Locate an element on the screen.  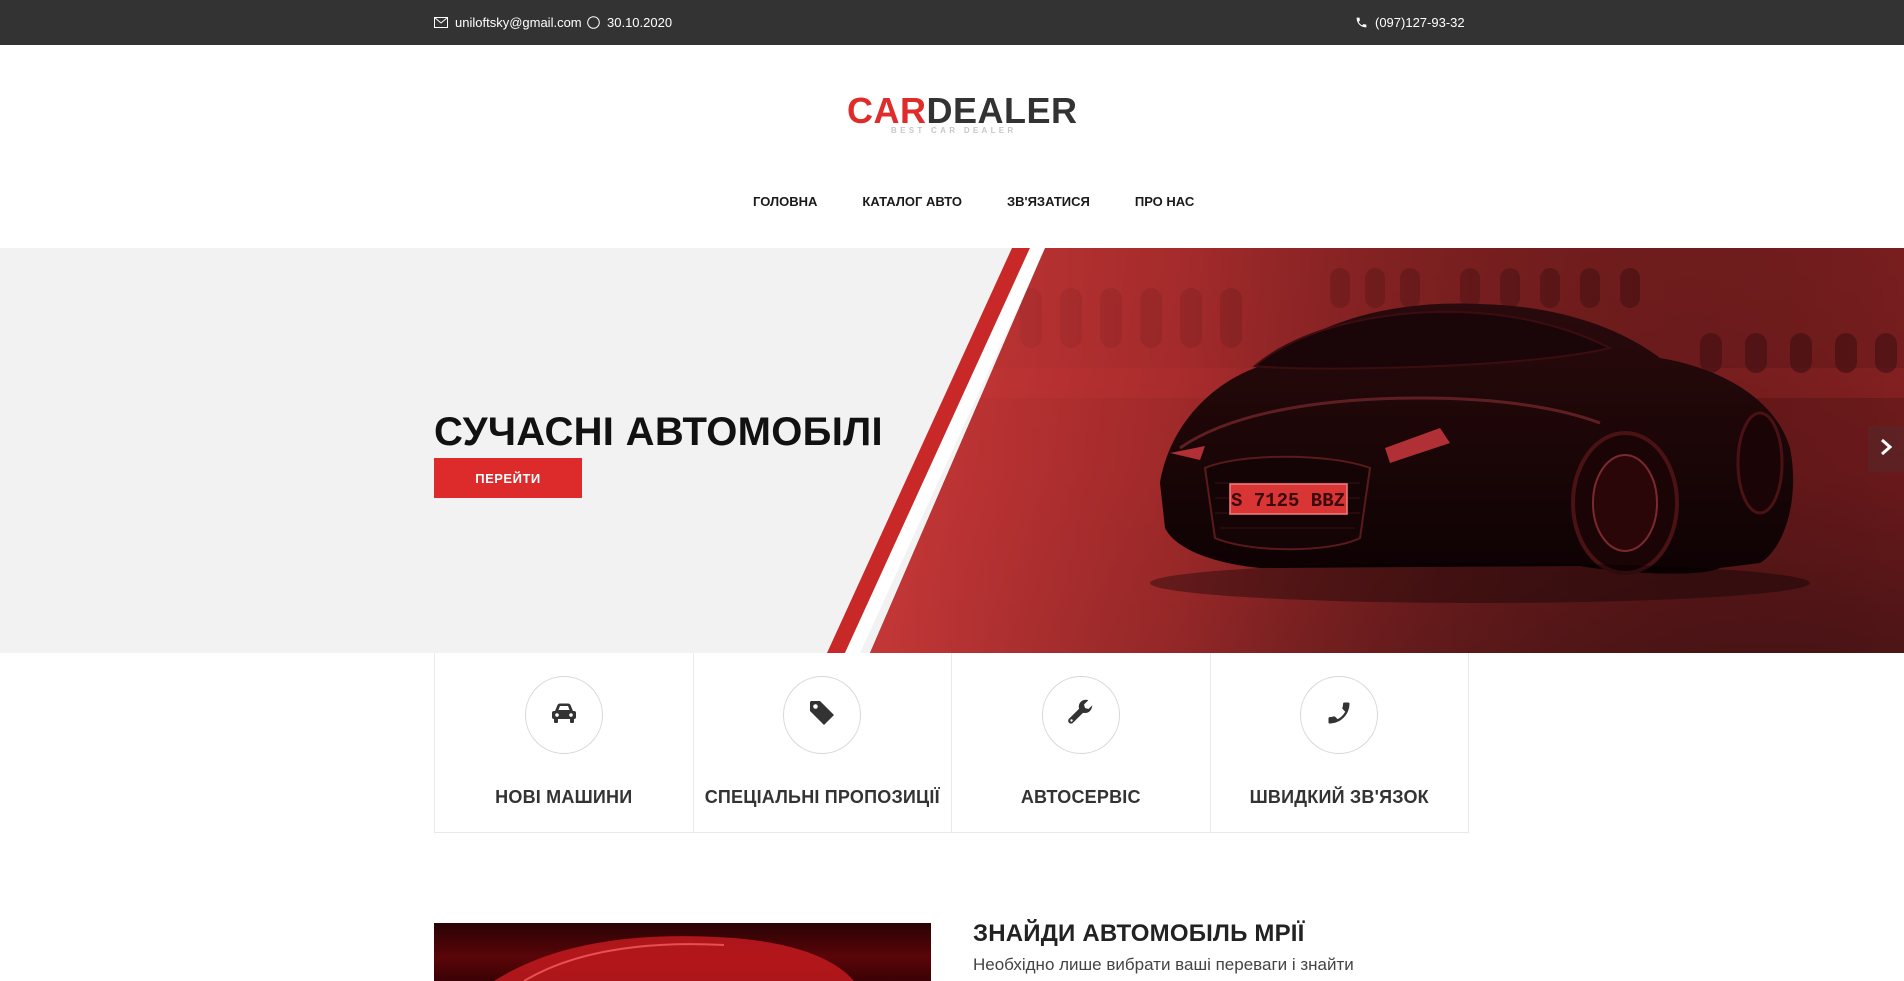
feature-label: ШВИДКИЙ ЗВ'ЯЗОК is located at coordinates (1339, 797).